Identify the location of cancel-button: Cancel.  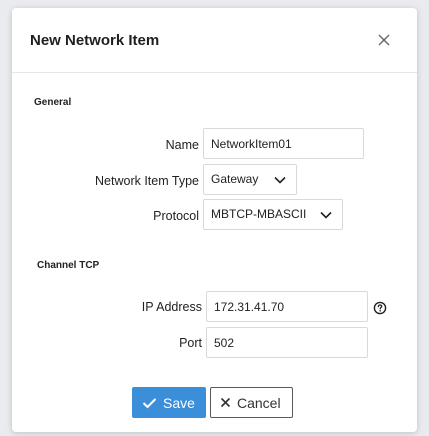
(251, 402).